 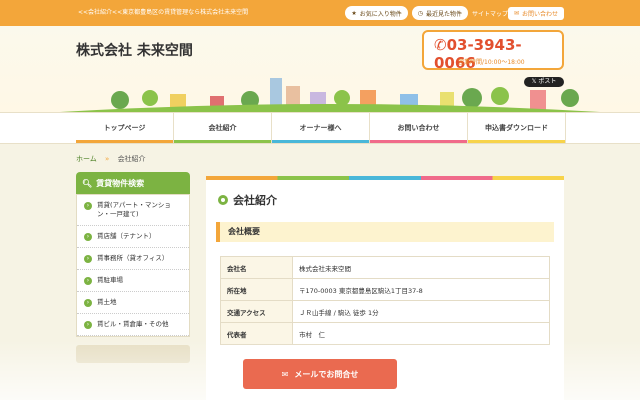 I want to click on contact-button: ✉ お問い合わせ, so click(x=536, y=13).